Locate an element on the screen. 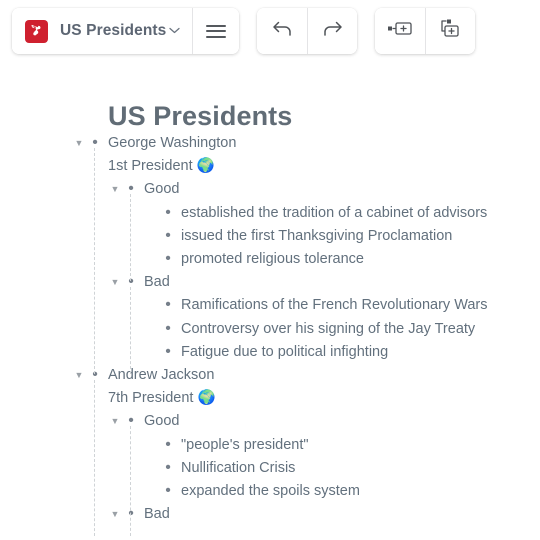  document-toolbar-group: US Presidents is located at coordinates (126, 31).